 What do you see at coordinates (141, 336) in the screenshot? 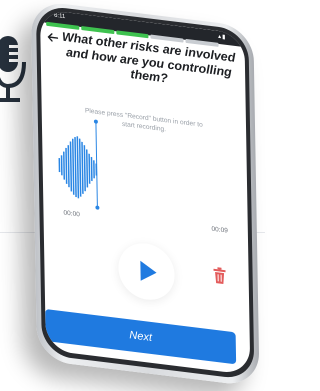
I see `next-button: Next` at bounding box center [141, 336].